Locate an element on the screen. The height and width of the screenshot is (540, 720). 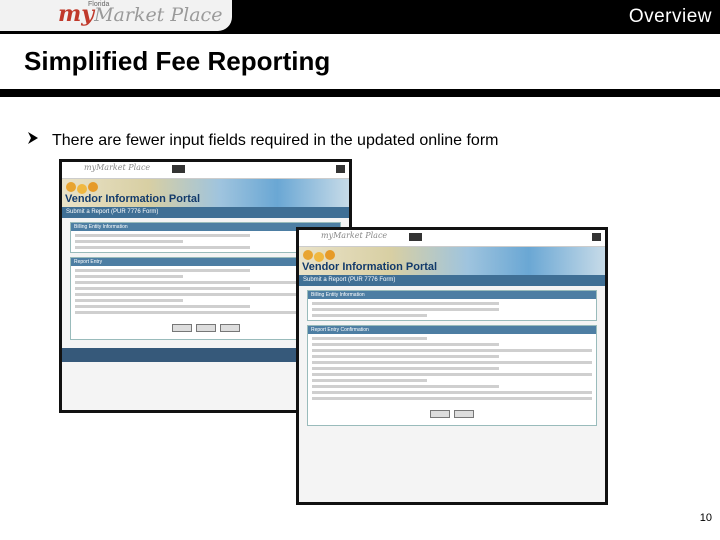
myflorida-marketplace-logo: my Florida Market Place is located at coordinates (140, 14).